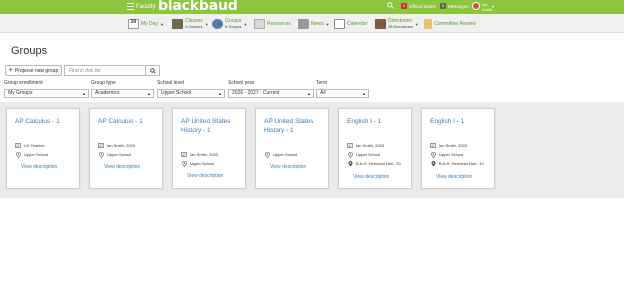 The height and width of the screenshot is (282, 624). What do you see at coordinates (453, 145) in the screenshot?
I see `teacher-name: Ian Smith, 2003` at bounding box center [453, 145].